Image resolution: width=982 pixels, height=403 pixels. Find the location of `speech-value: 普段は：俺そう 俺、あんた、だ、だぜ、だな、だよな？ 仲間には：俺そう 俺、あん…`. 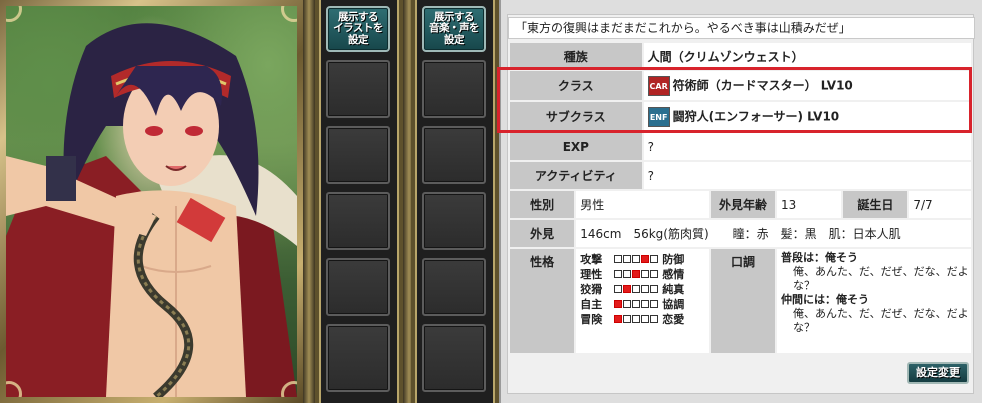

speech-value: 普段は：俺そう 俺、あんた、だ、だぜ、だな、だよな？ 仲間には：俺そう 俺、あん… is located at coordinates (873, 301).